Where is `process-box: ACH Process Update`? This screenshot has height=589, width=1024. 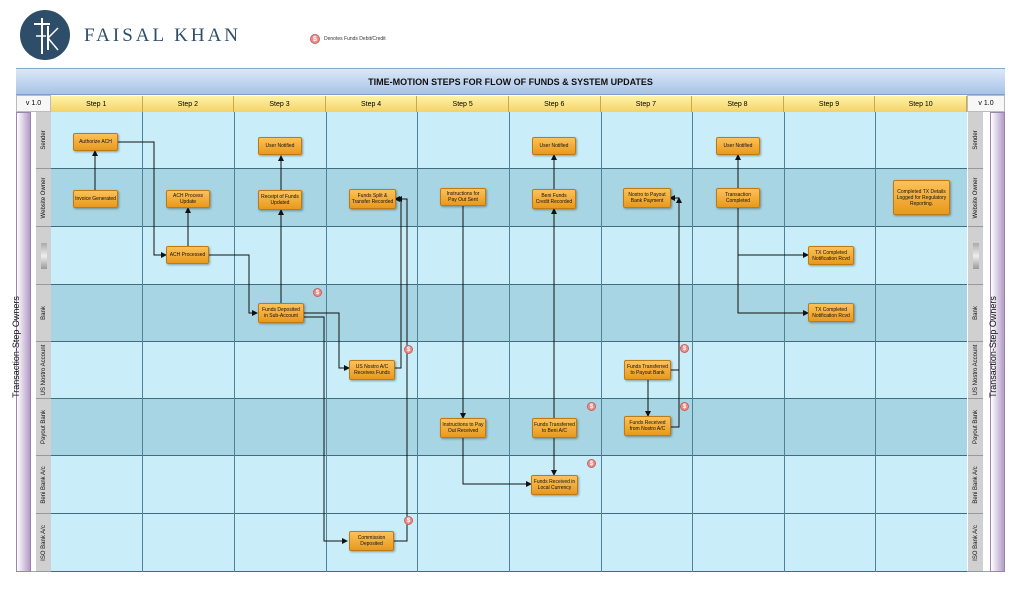 process-box: ACH Process Update is located at coordinates (188, 199).